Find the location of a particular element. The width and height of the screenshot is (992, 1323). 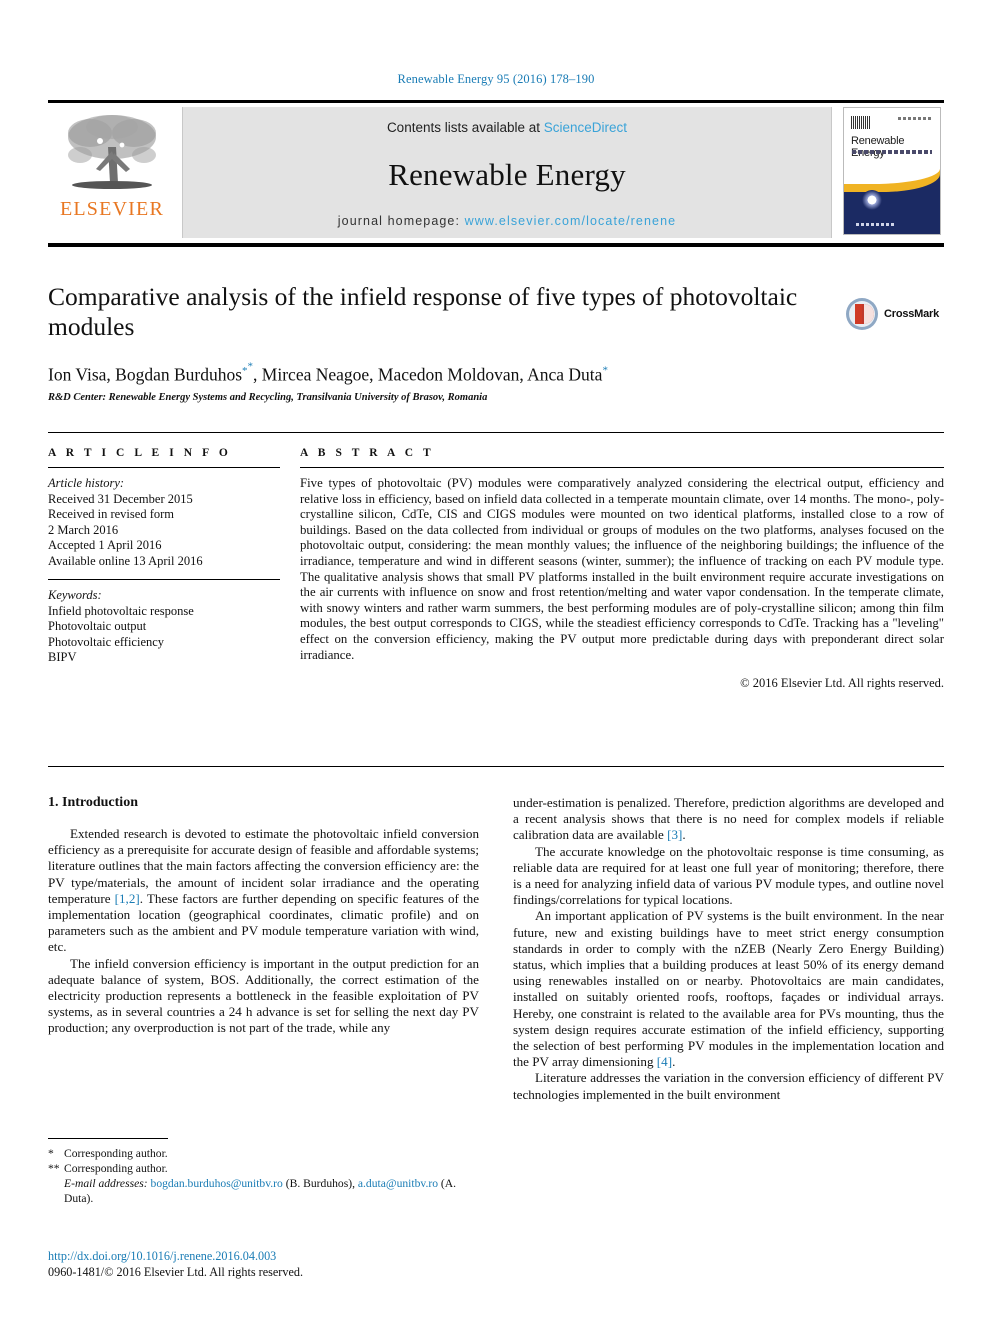

cover-subtitle-rule is located at coordinates (892, 152).